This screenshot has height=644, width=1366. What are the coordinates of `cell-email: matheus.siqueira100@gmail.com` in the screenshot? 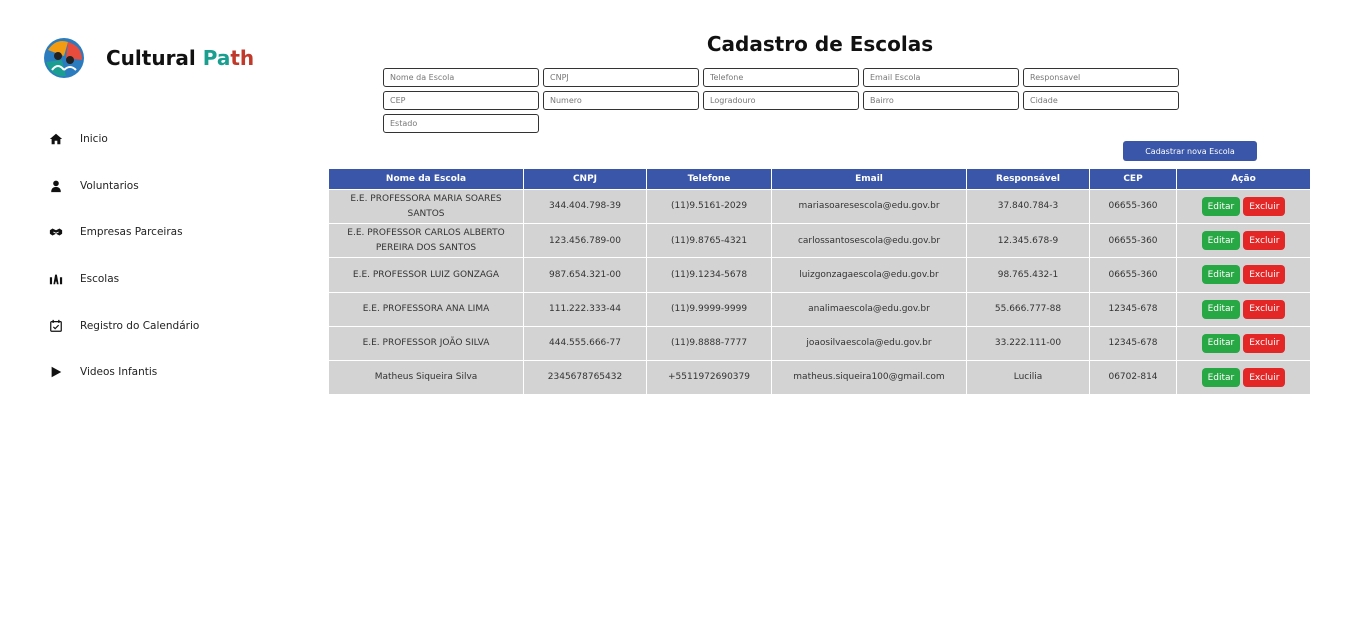 It's located at (869, 377).